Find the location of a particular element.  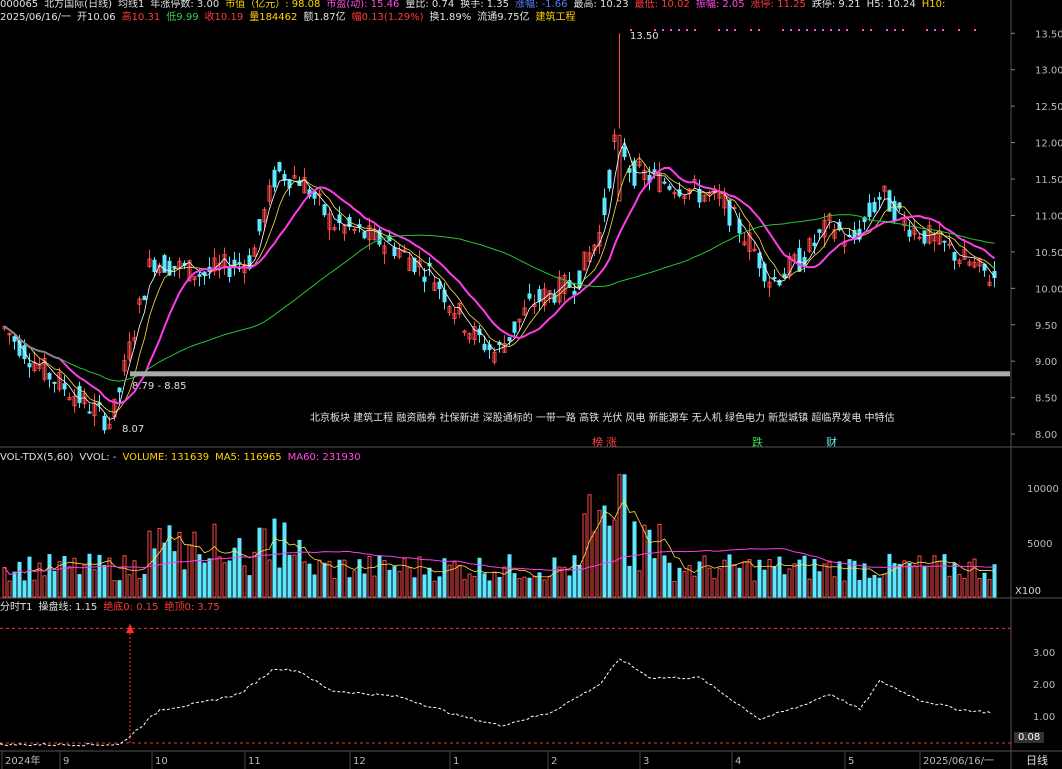

x-tick-label: 10 is located at coordinates (161, 761).